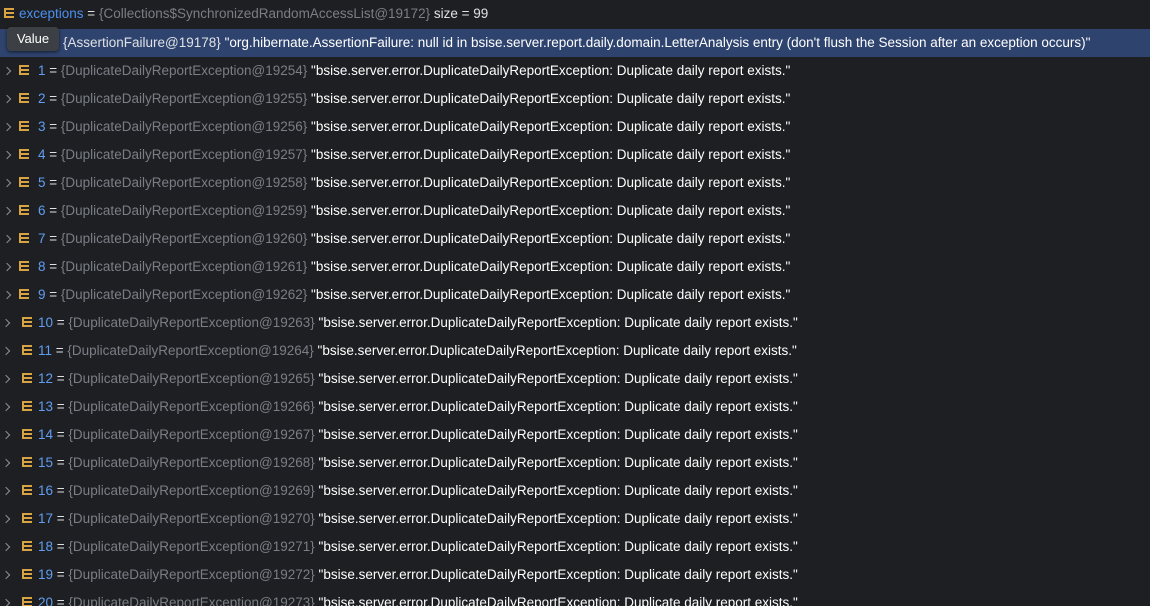  Describe the element at coordinates (42, 266) in the screenshot. I see `item-index: 8` at that location.